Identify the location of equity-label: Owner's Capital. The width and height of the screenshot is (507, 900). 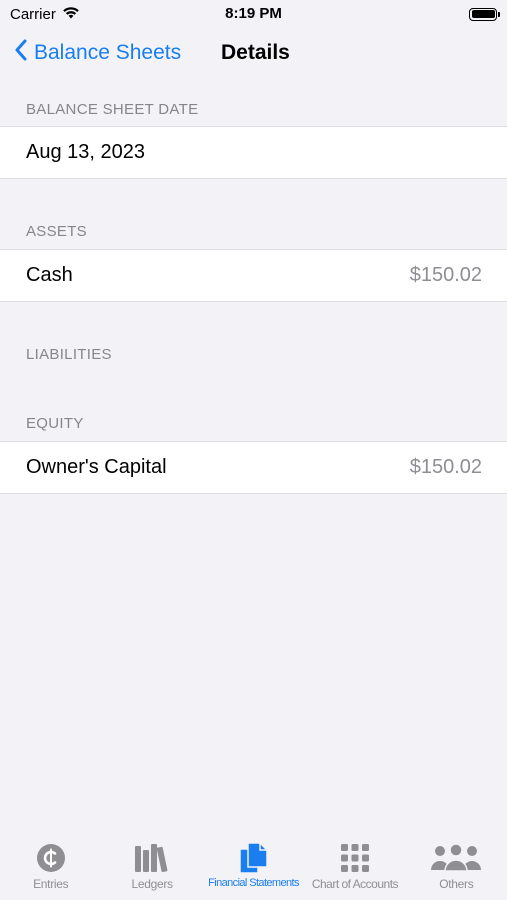
(96, 467).